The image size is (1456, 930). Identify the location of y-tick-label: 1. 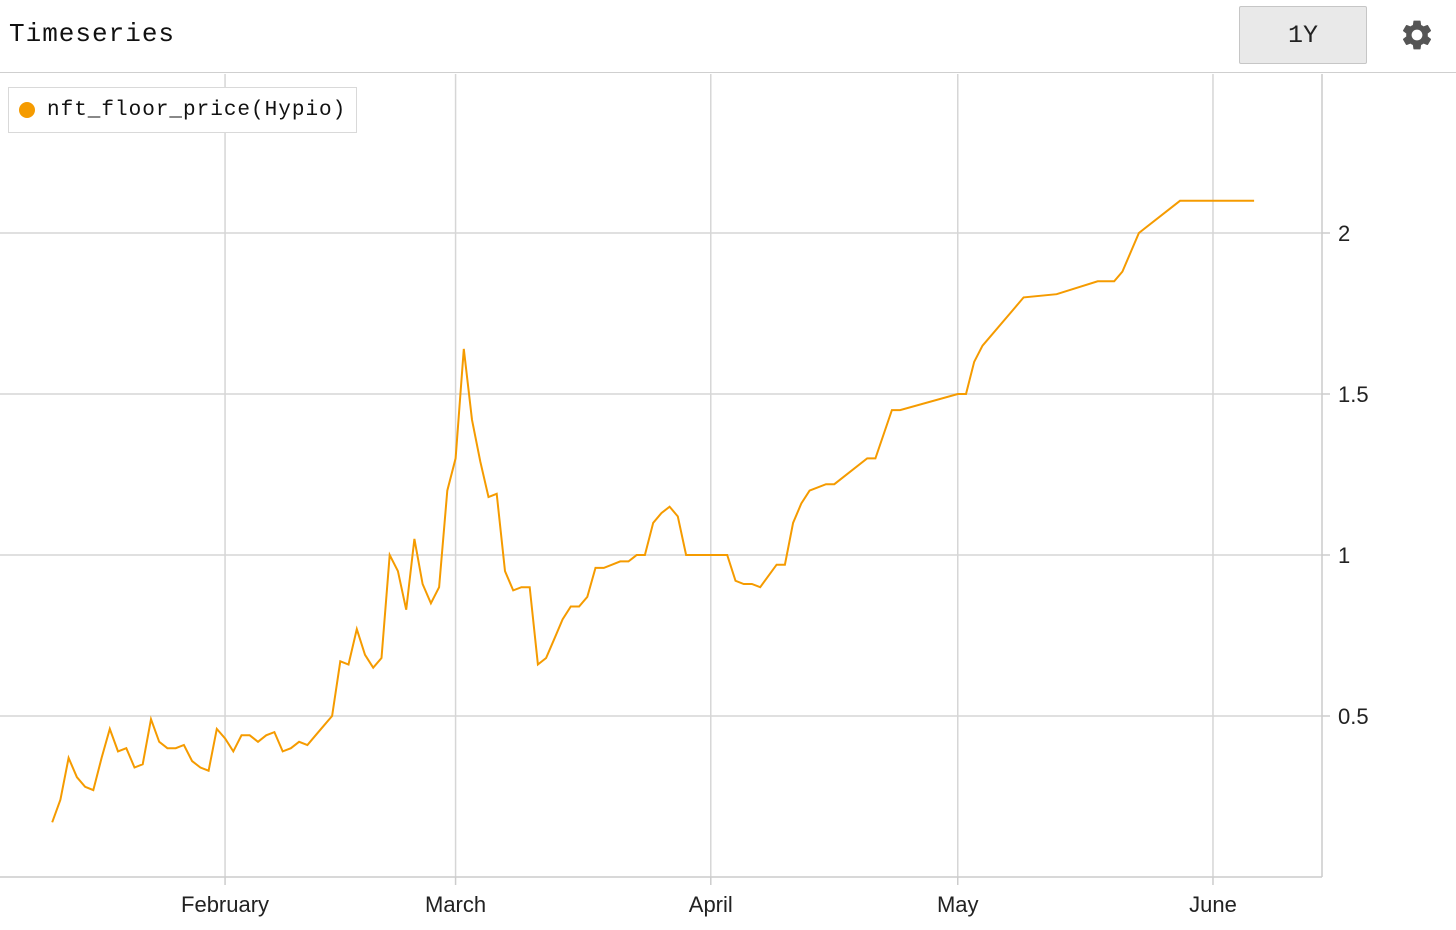
(1344, 555).